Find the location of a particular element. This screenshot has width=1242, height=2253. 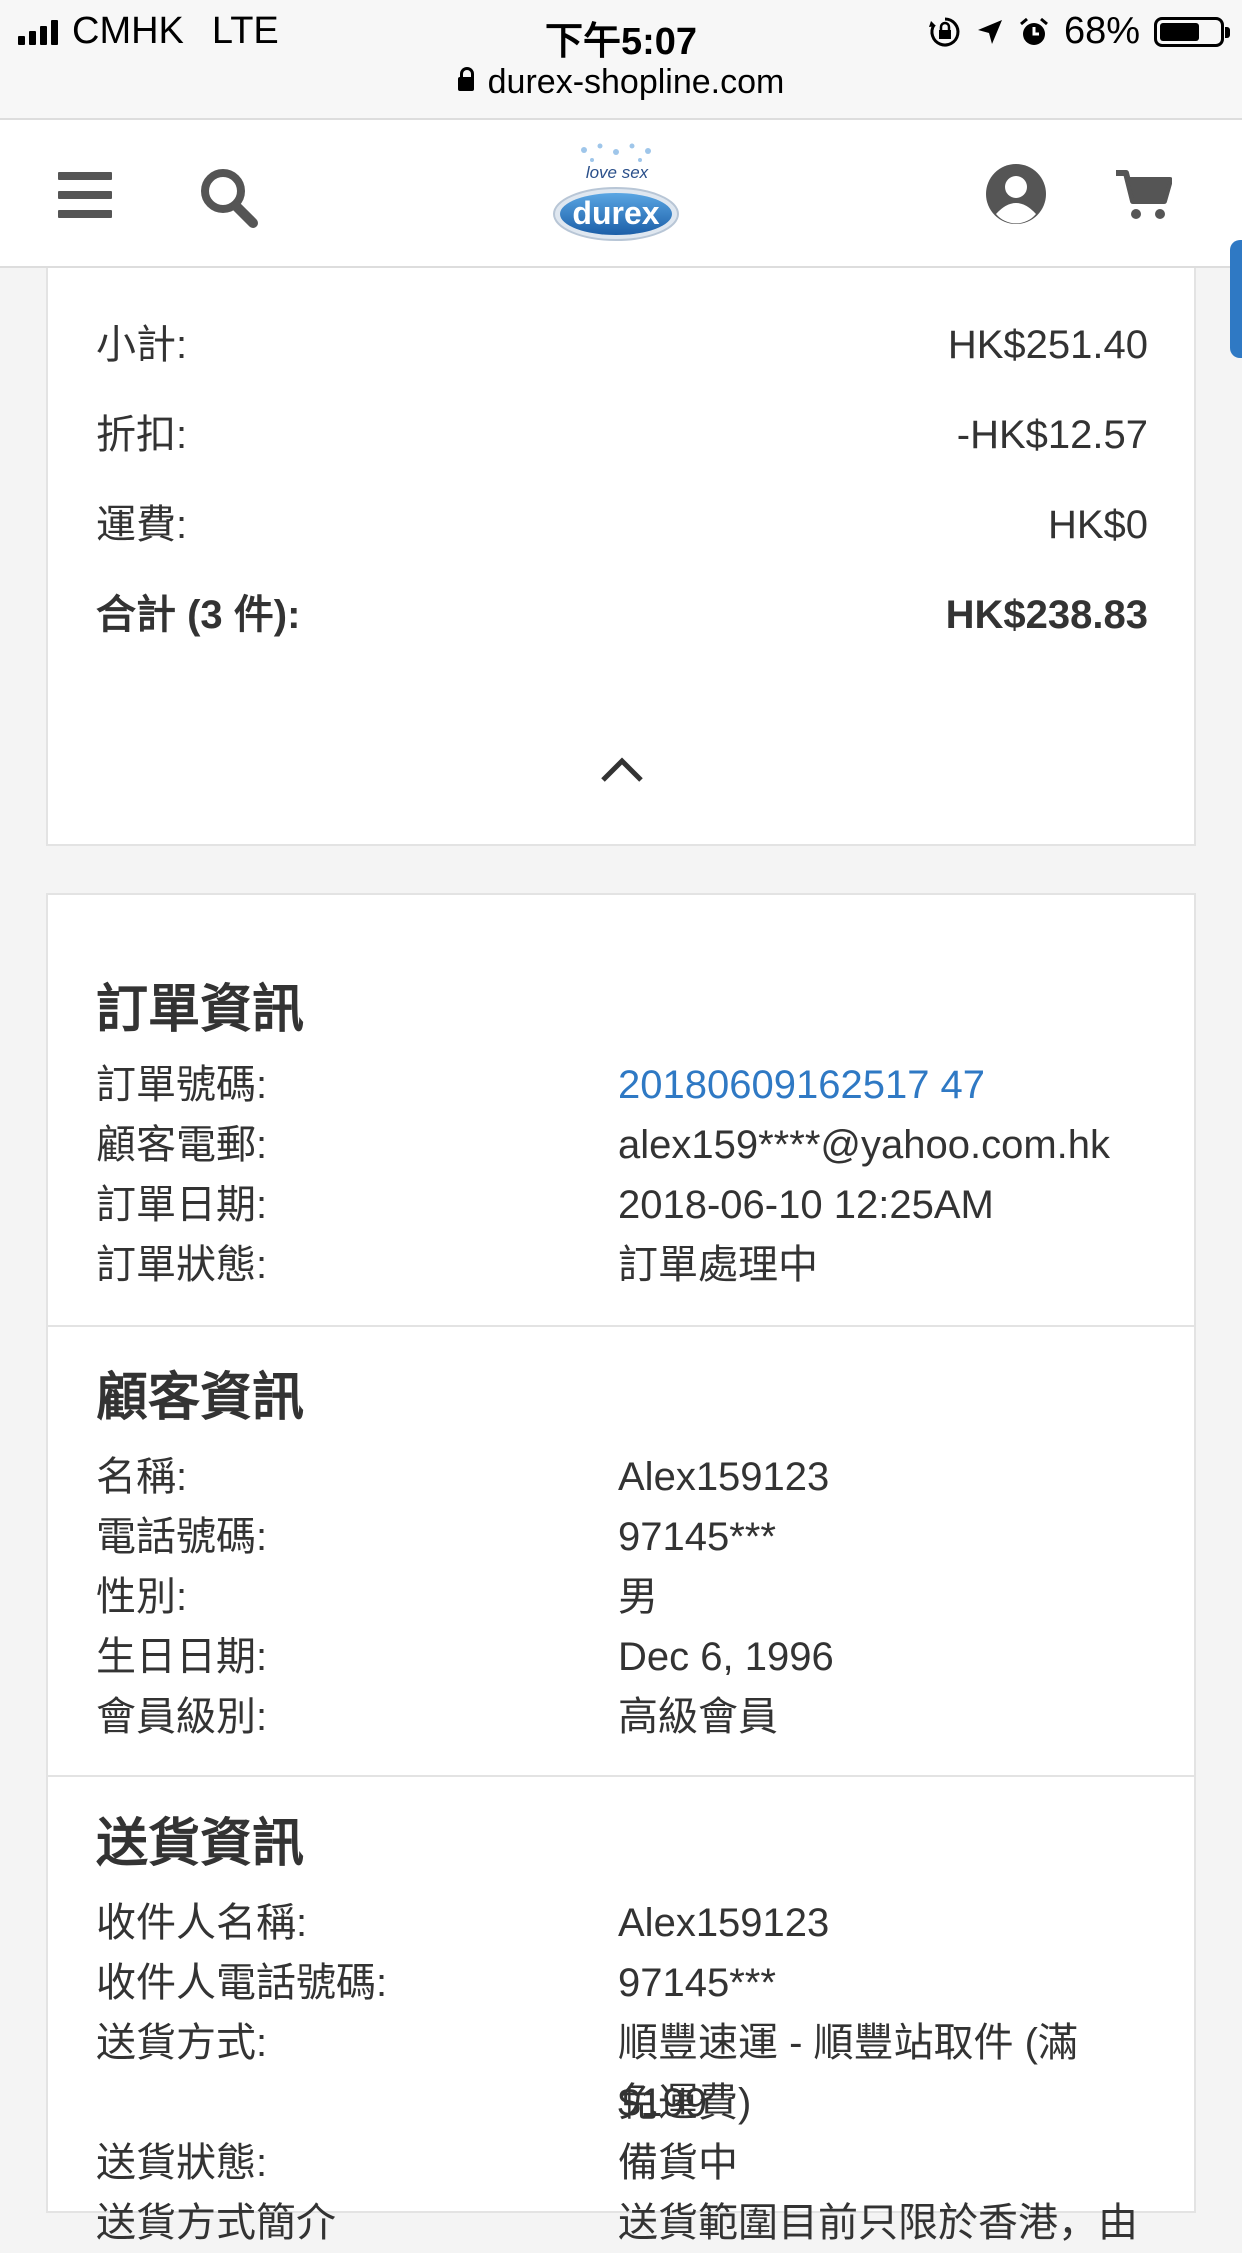

delivery-description-value: 送貨範圍目前只限於香港，由 is located at coordinates (878, 2223).